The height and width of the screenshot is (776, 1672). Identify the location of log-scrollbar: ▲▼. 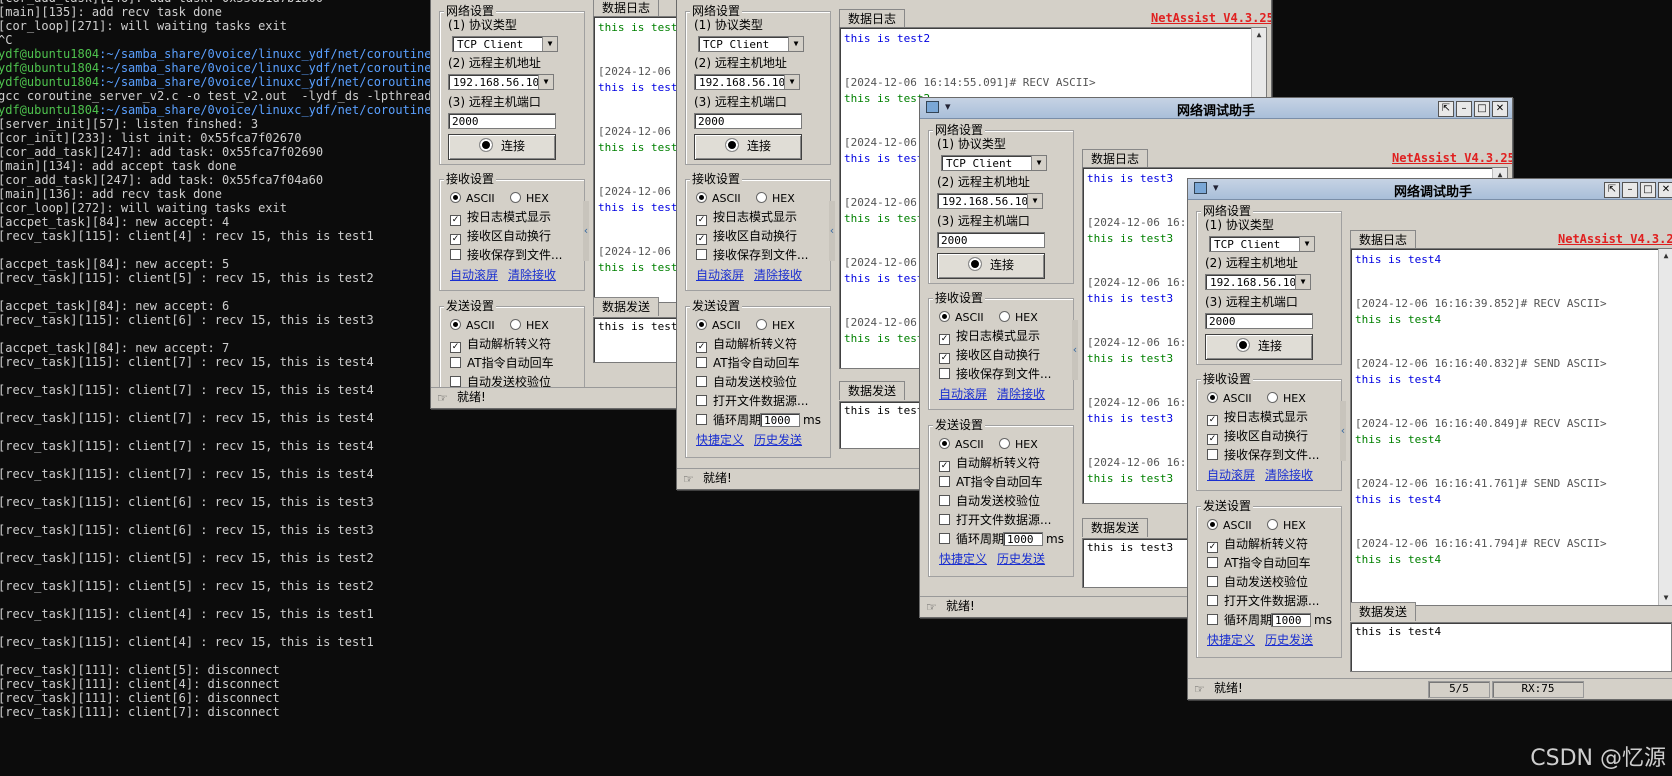
(1665, 427).